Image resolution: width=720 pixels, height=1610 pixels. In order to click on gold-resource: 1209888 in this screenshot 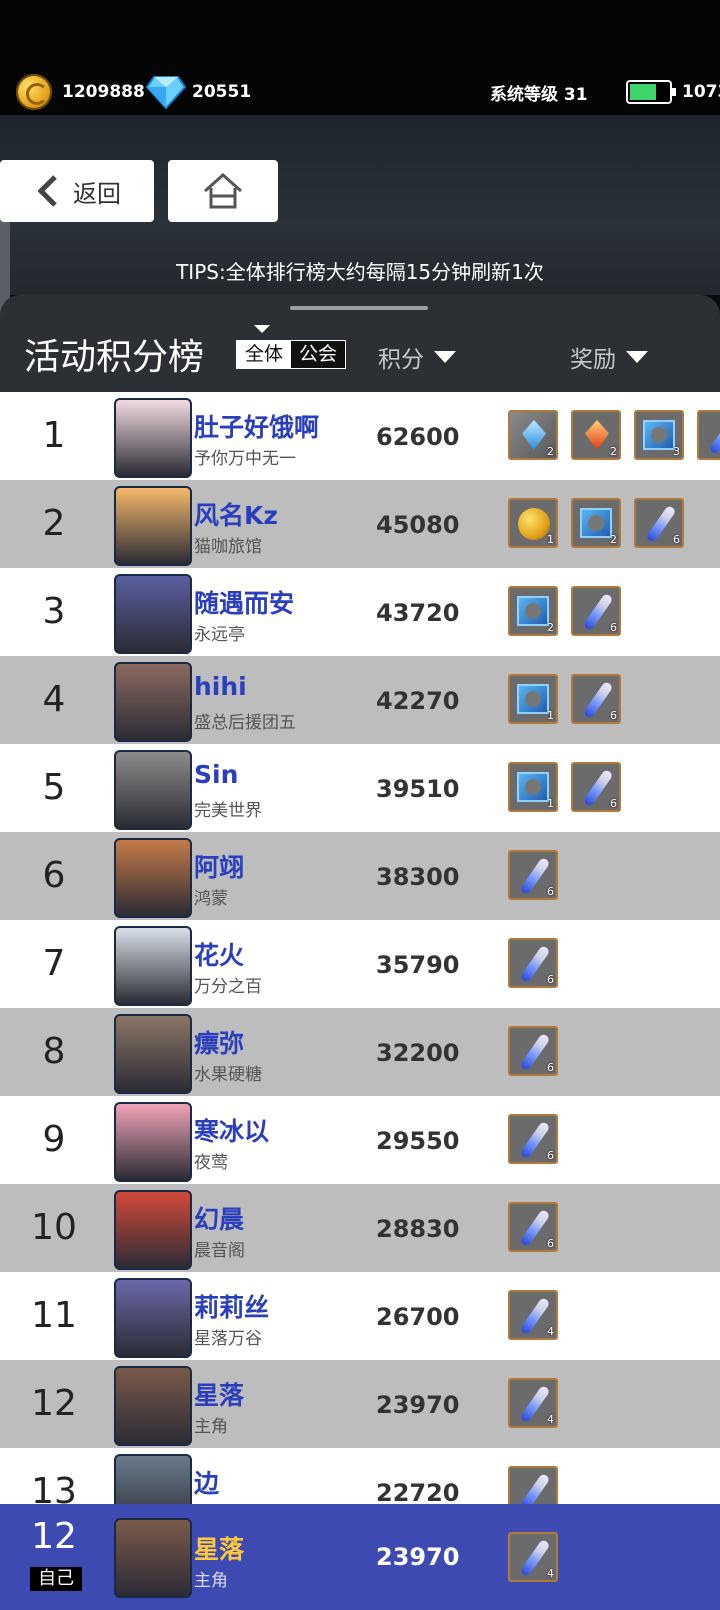, I will do `click(80, 92)`.